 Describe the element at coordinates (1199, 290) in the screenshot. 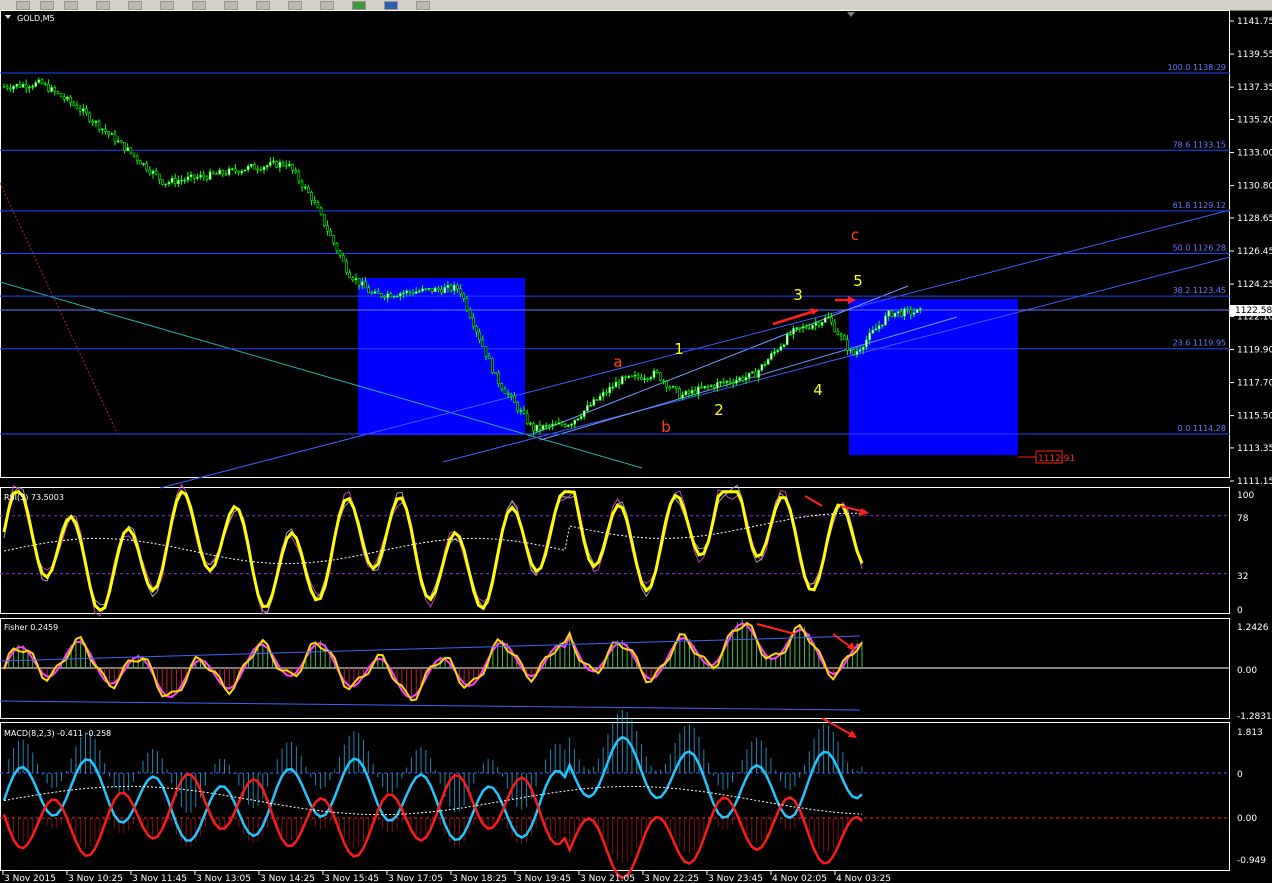

I see `fib-label: 38.2 1123.45` at that location.